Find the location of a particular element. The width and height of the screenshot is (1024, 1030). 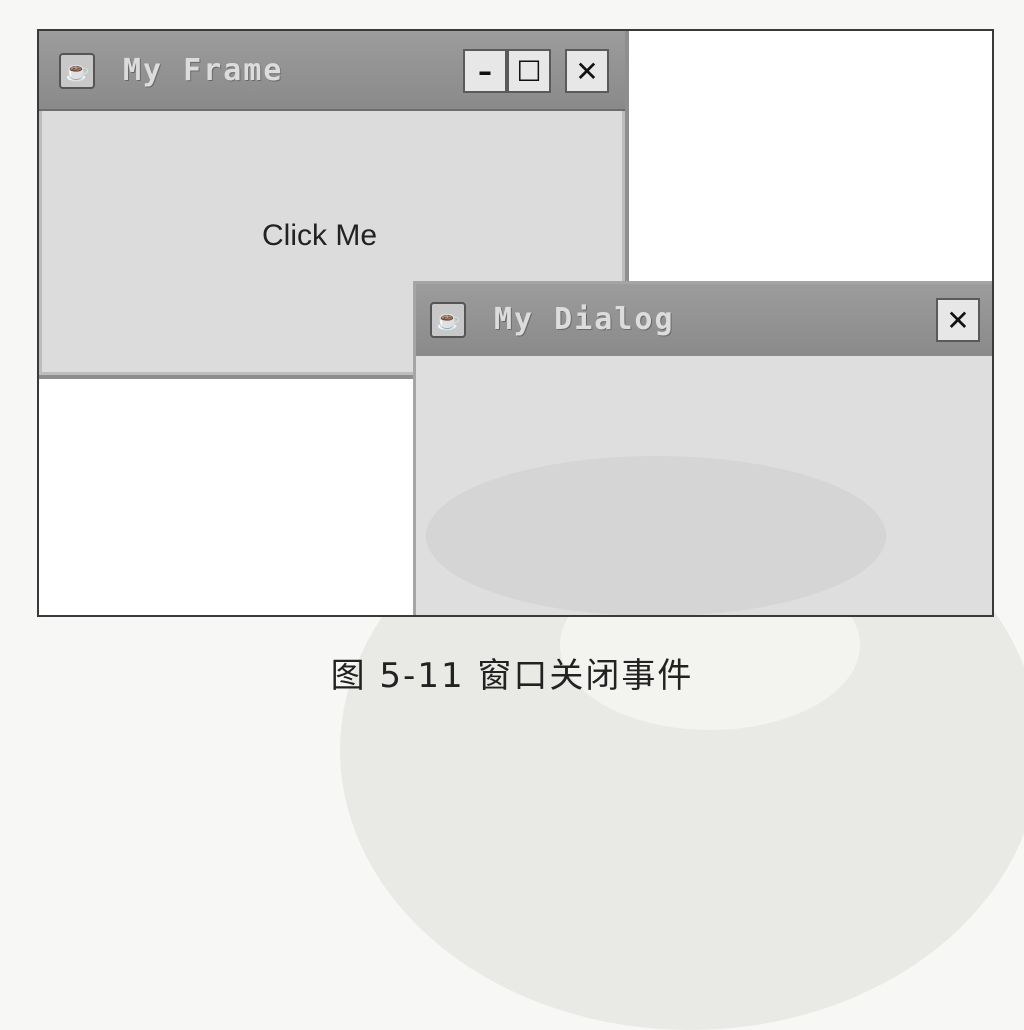

figure-caption: 图 5-11 窗口关闭事件 is located at coordinates (512, 676).